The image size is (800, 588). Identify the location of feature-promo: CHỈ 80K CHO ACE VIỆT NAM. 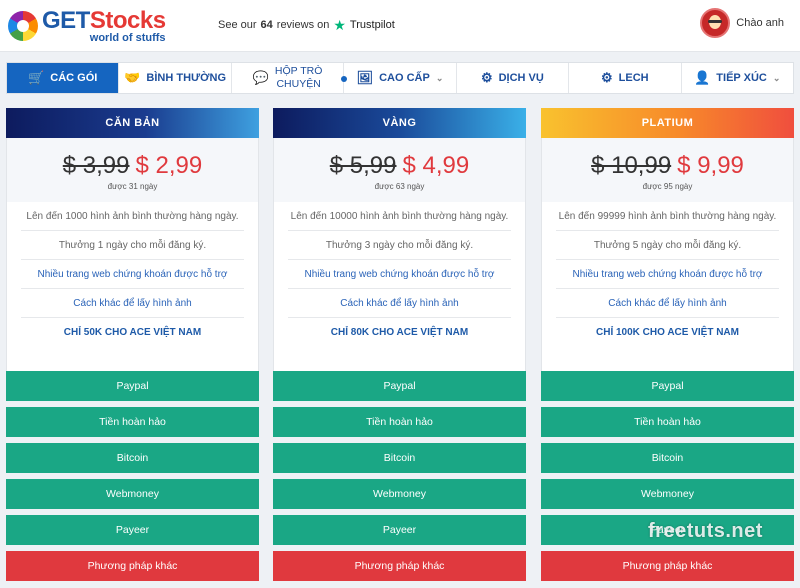
(399, 332).